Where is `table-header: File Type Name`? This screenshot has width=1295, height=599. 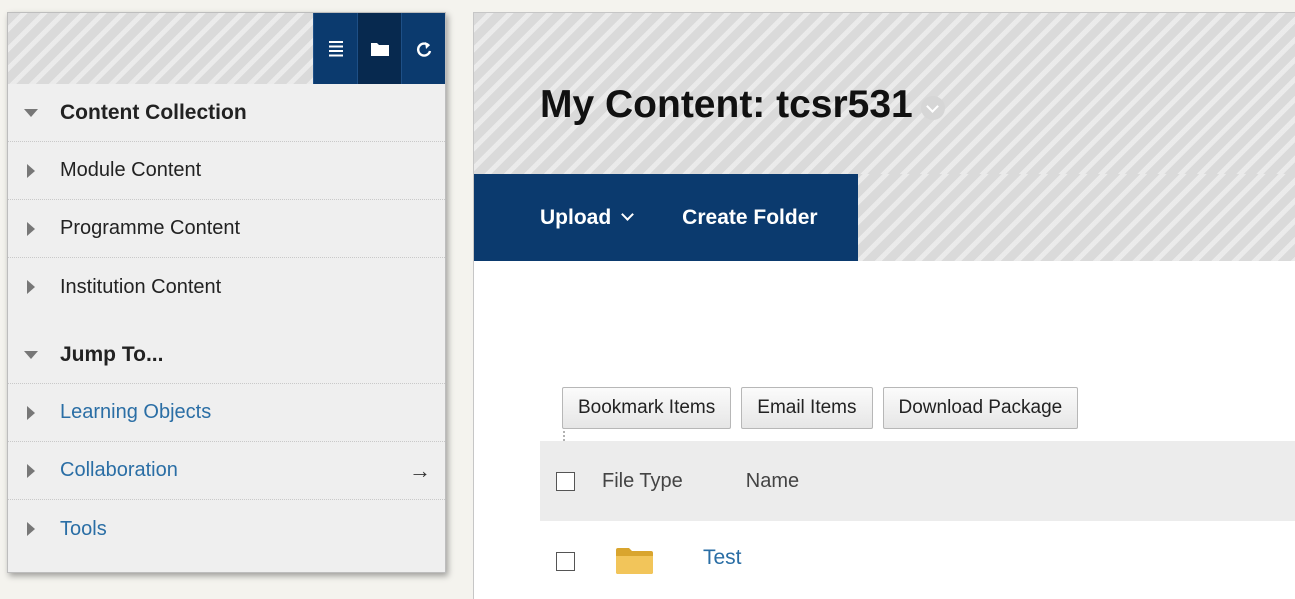
table-header: File Type Name is located at coordinates (917, 481).